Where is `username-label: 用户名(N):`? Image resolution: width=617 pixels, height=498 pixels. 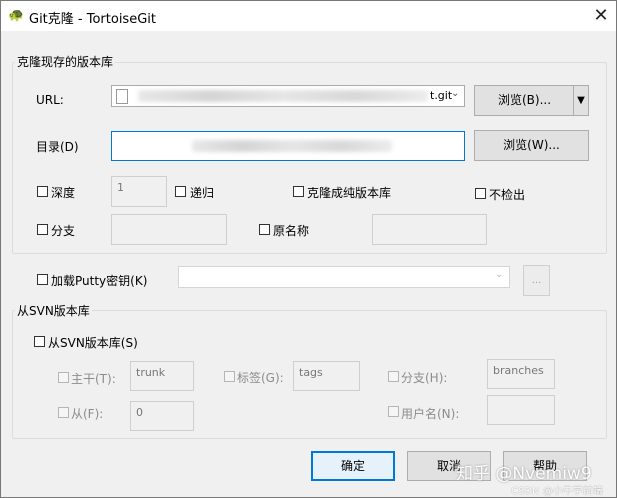
username-label: 用户名(N): is located at coordinates (430, 414).